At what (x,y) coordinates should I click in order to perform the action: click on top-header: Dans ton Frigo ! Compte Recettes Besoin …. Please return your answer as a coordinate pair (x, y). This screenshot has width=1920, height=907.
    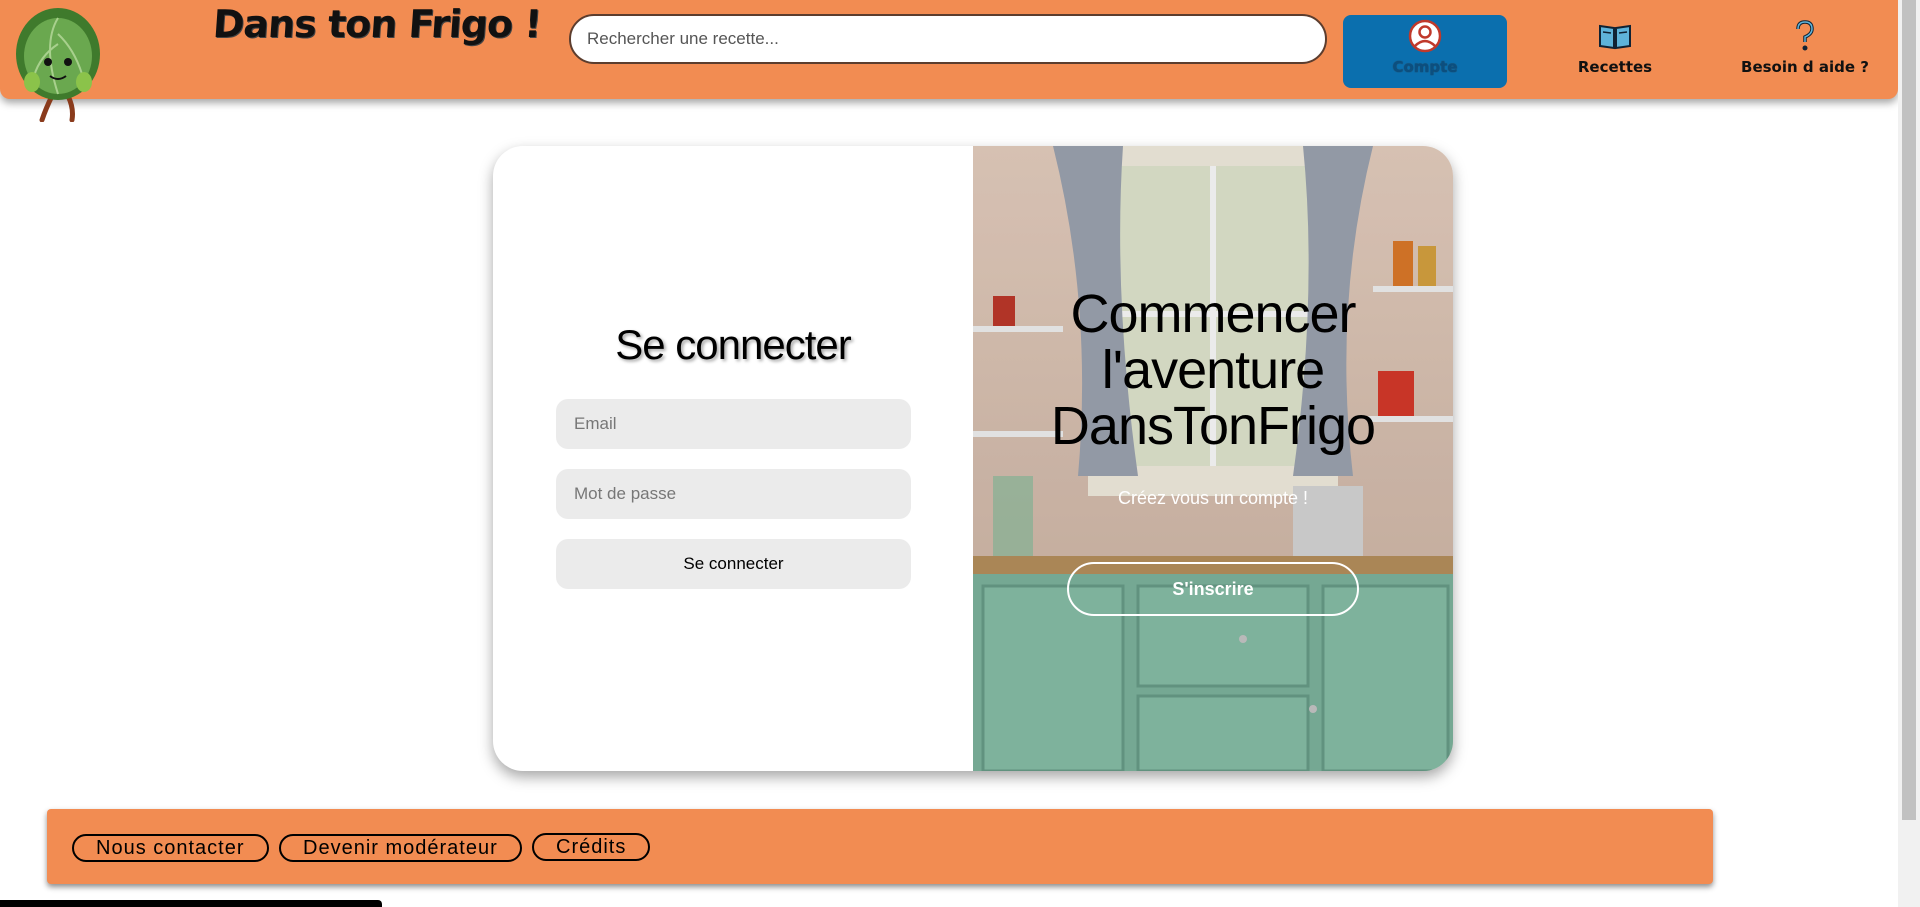
    Looking at the image, I should click on (949, 61).